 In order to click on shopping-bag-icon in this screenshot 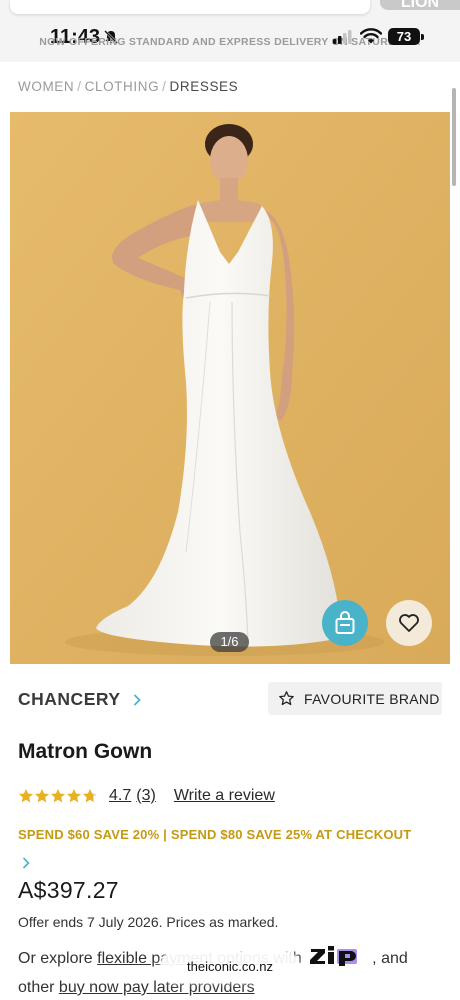, I will do `click(345, 622)`.